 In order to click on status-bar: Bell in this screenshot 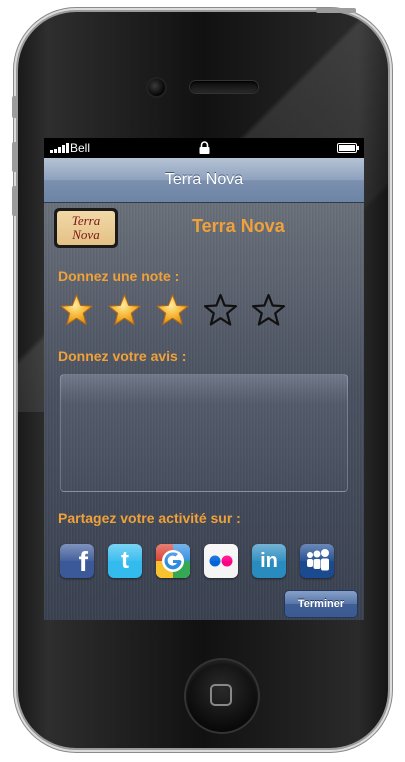, I will do `click(204, 148)`.